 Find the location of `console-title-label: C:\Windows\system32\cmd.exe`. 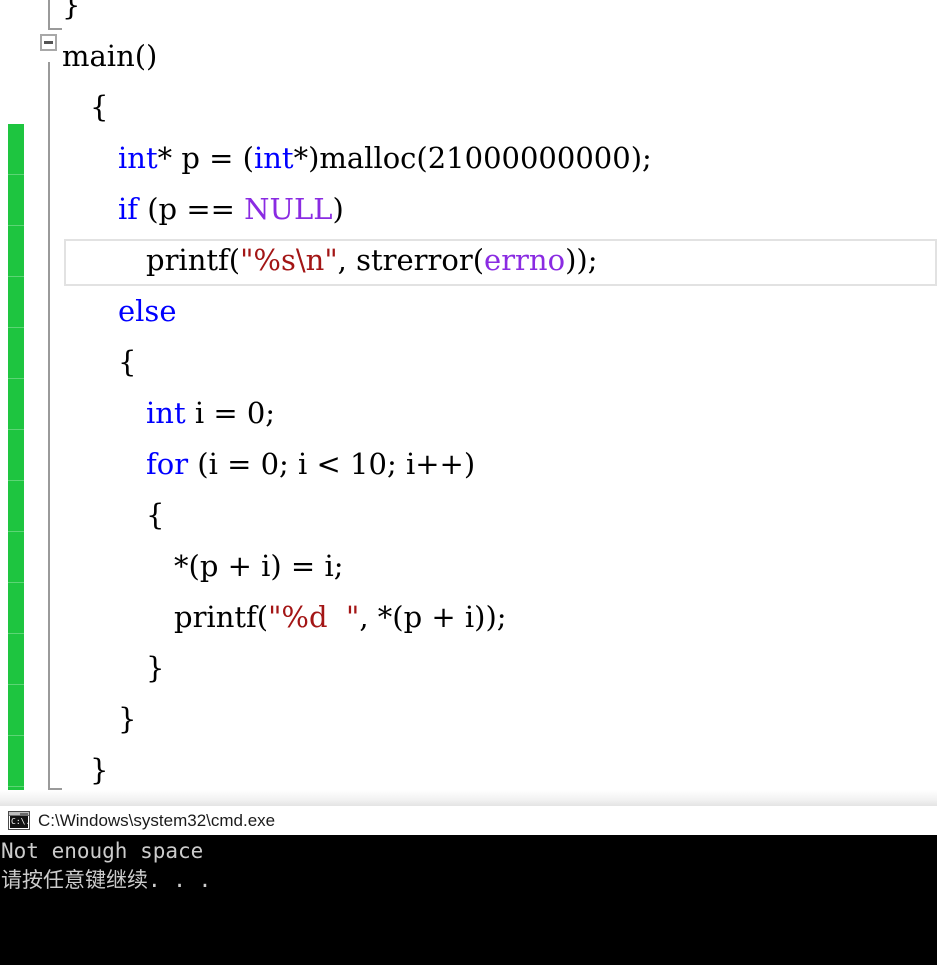

console-title-label: C:\Windows\system32\cmd.exe is located at coordinates (157, 820).